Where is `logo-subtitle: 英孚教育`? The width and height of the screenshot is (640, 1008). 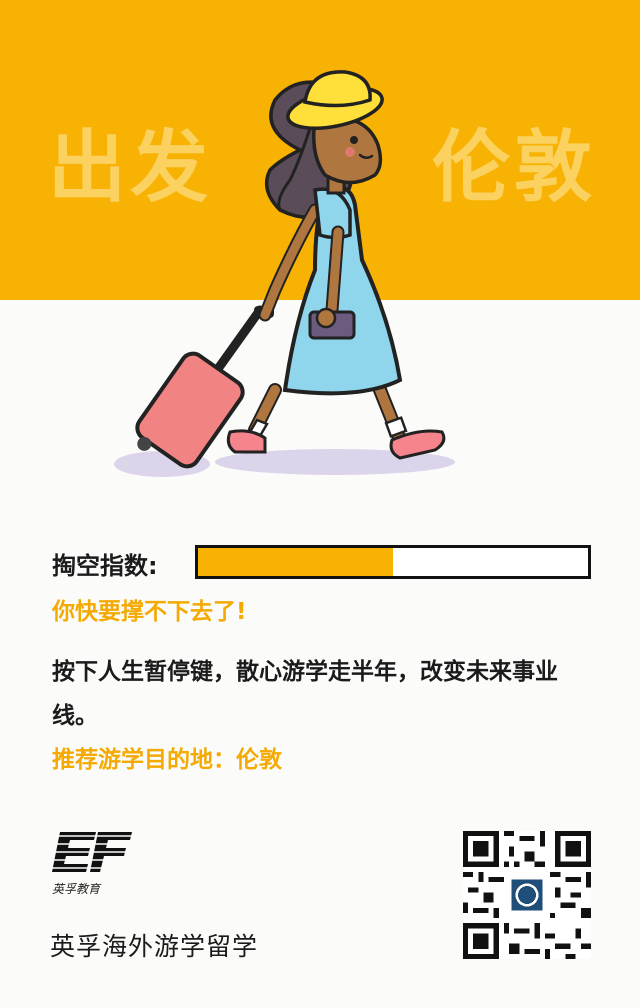
logo-subtitle: 英孚教育 is located at coordinates (76, 889).